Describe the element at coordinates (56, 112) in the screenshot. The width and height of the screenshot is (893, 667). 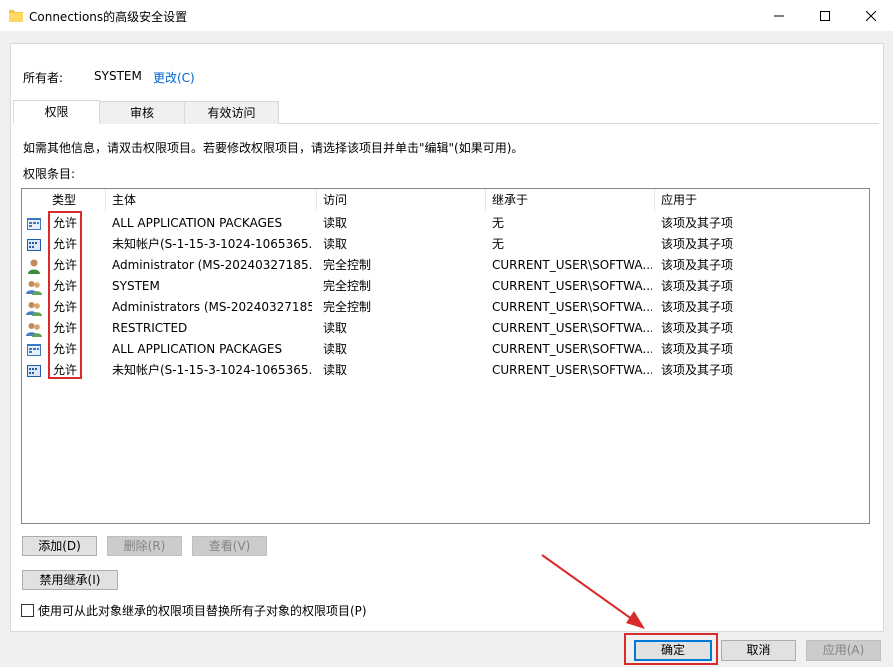
I see `tab-permissions: 权限` at that location.